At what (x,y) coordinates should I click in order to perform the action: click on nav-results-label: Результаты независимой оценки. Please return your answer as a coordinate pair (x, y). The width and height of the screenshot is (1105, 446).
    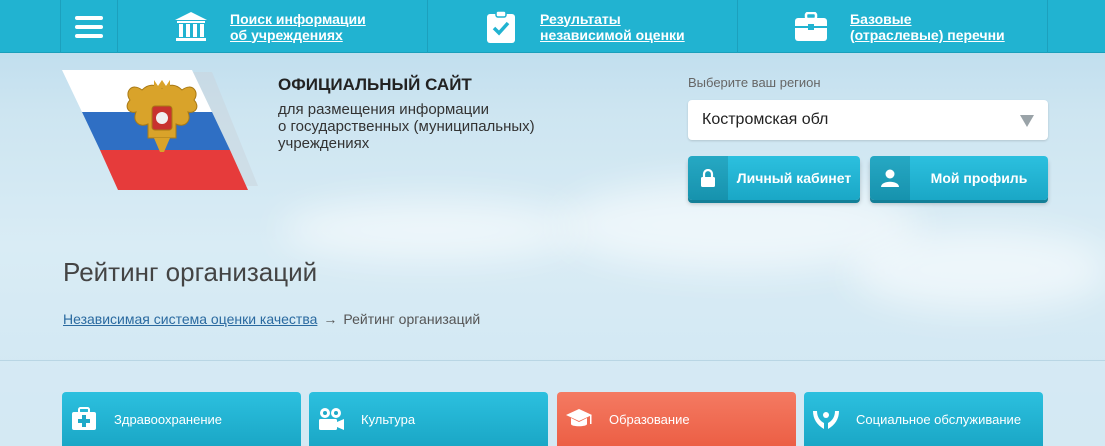
    Looking at the image, I should click on (612, 27).